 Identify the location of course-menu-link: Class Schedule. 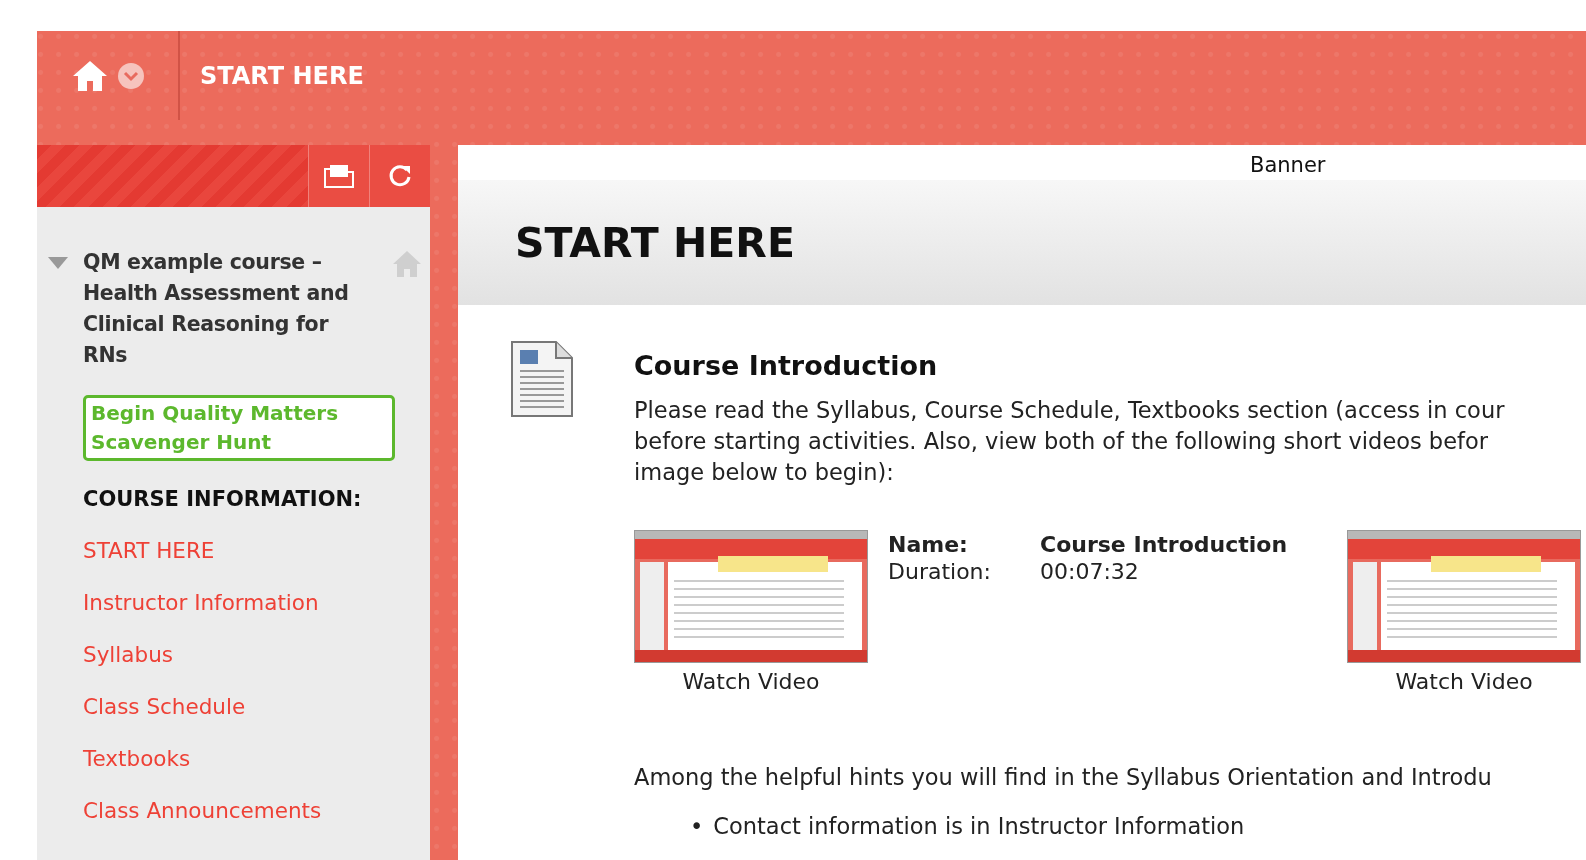
(252, 706).